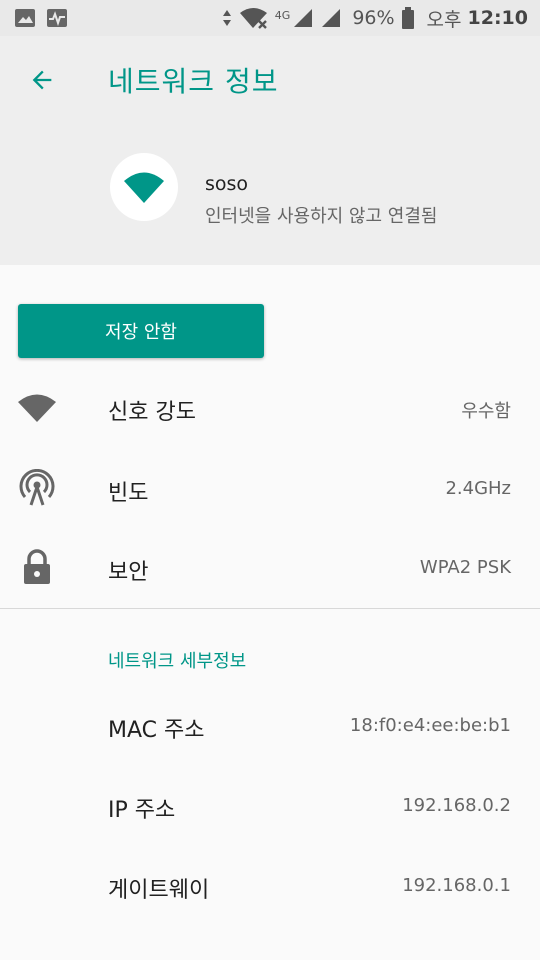  I want to click on data-transfer-icon, so click(226, 18).